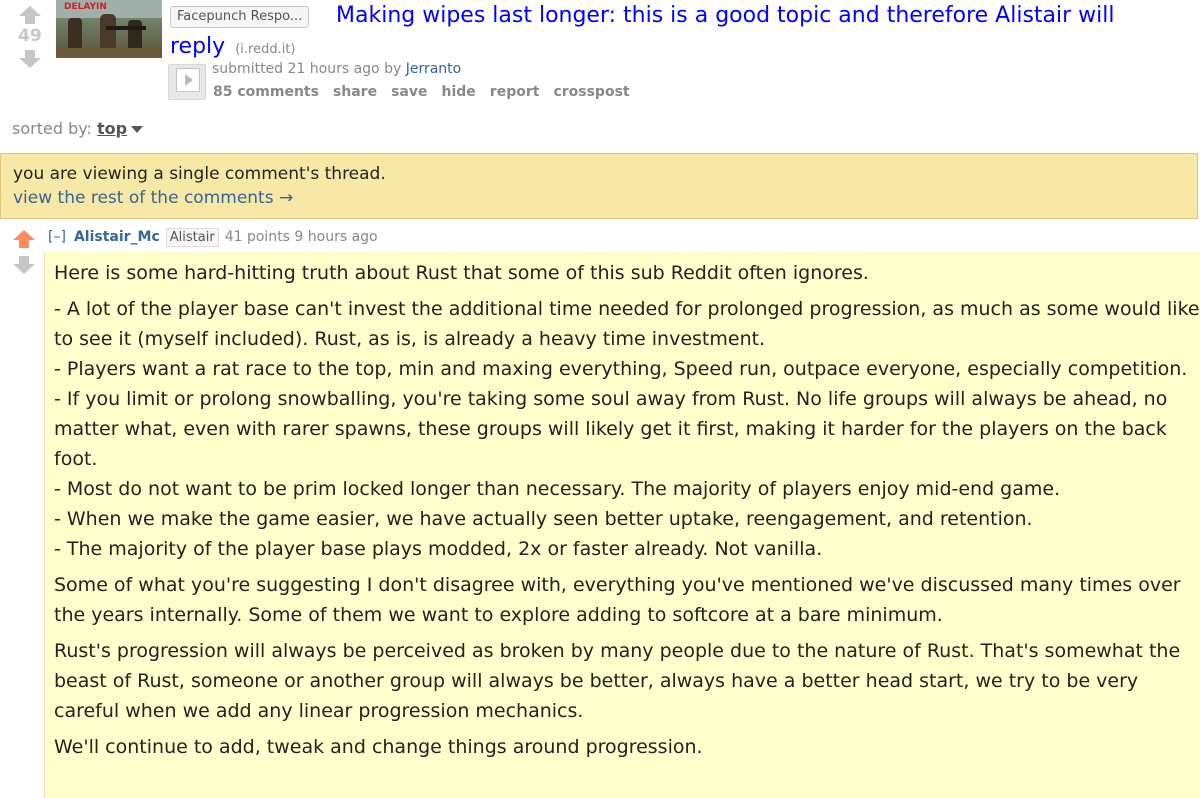 The image size is (1200, 798). Describe the element at coordinates (24, 235) in the screenshot. I see `comment-upvote-arrow-icon` at that location.